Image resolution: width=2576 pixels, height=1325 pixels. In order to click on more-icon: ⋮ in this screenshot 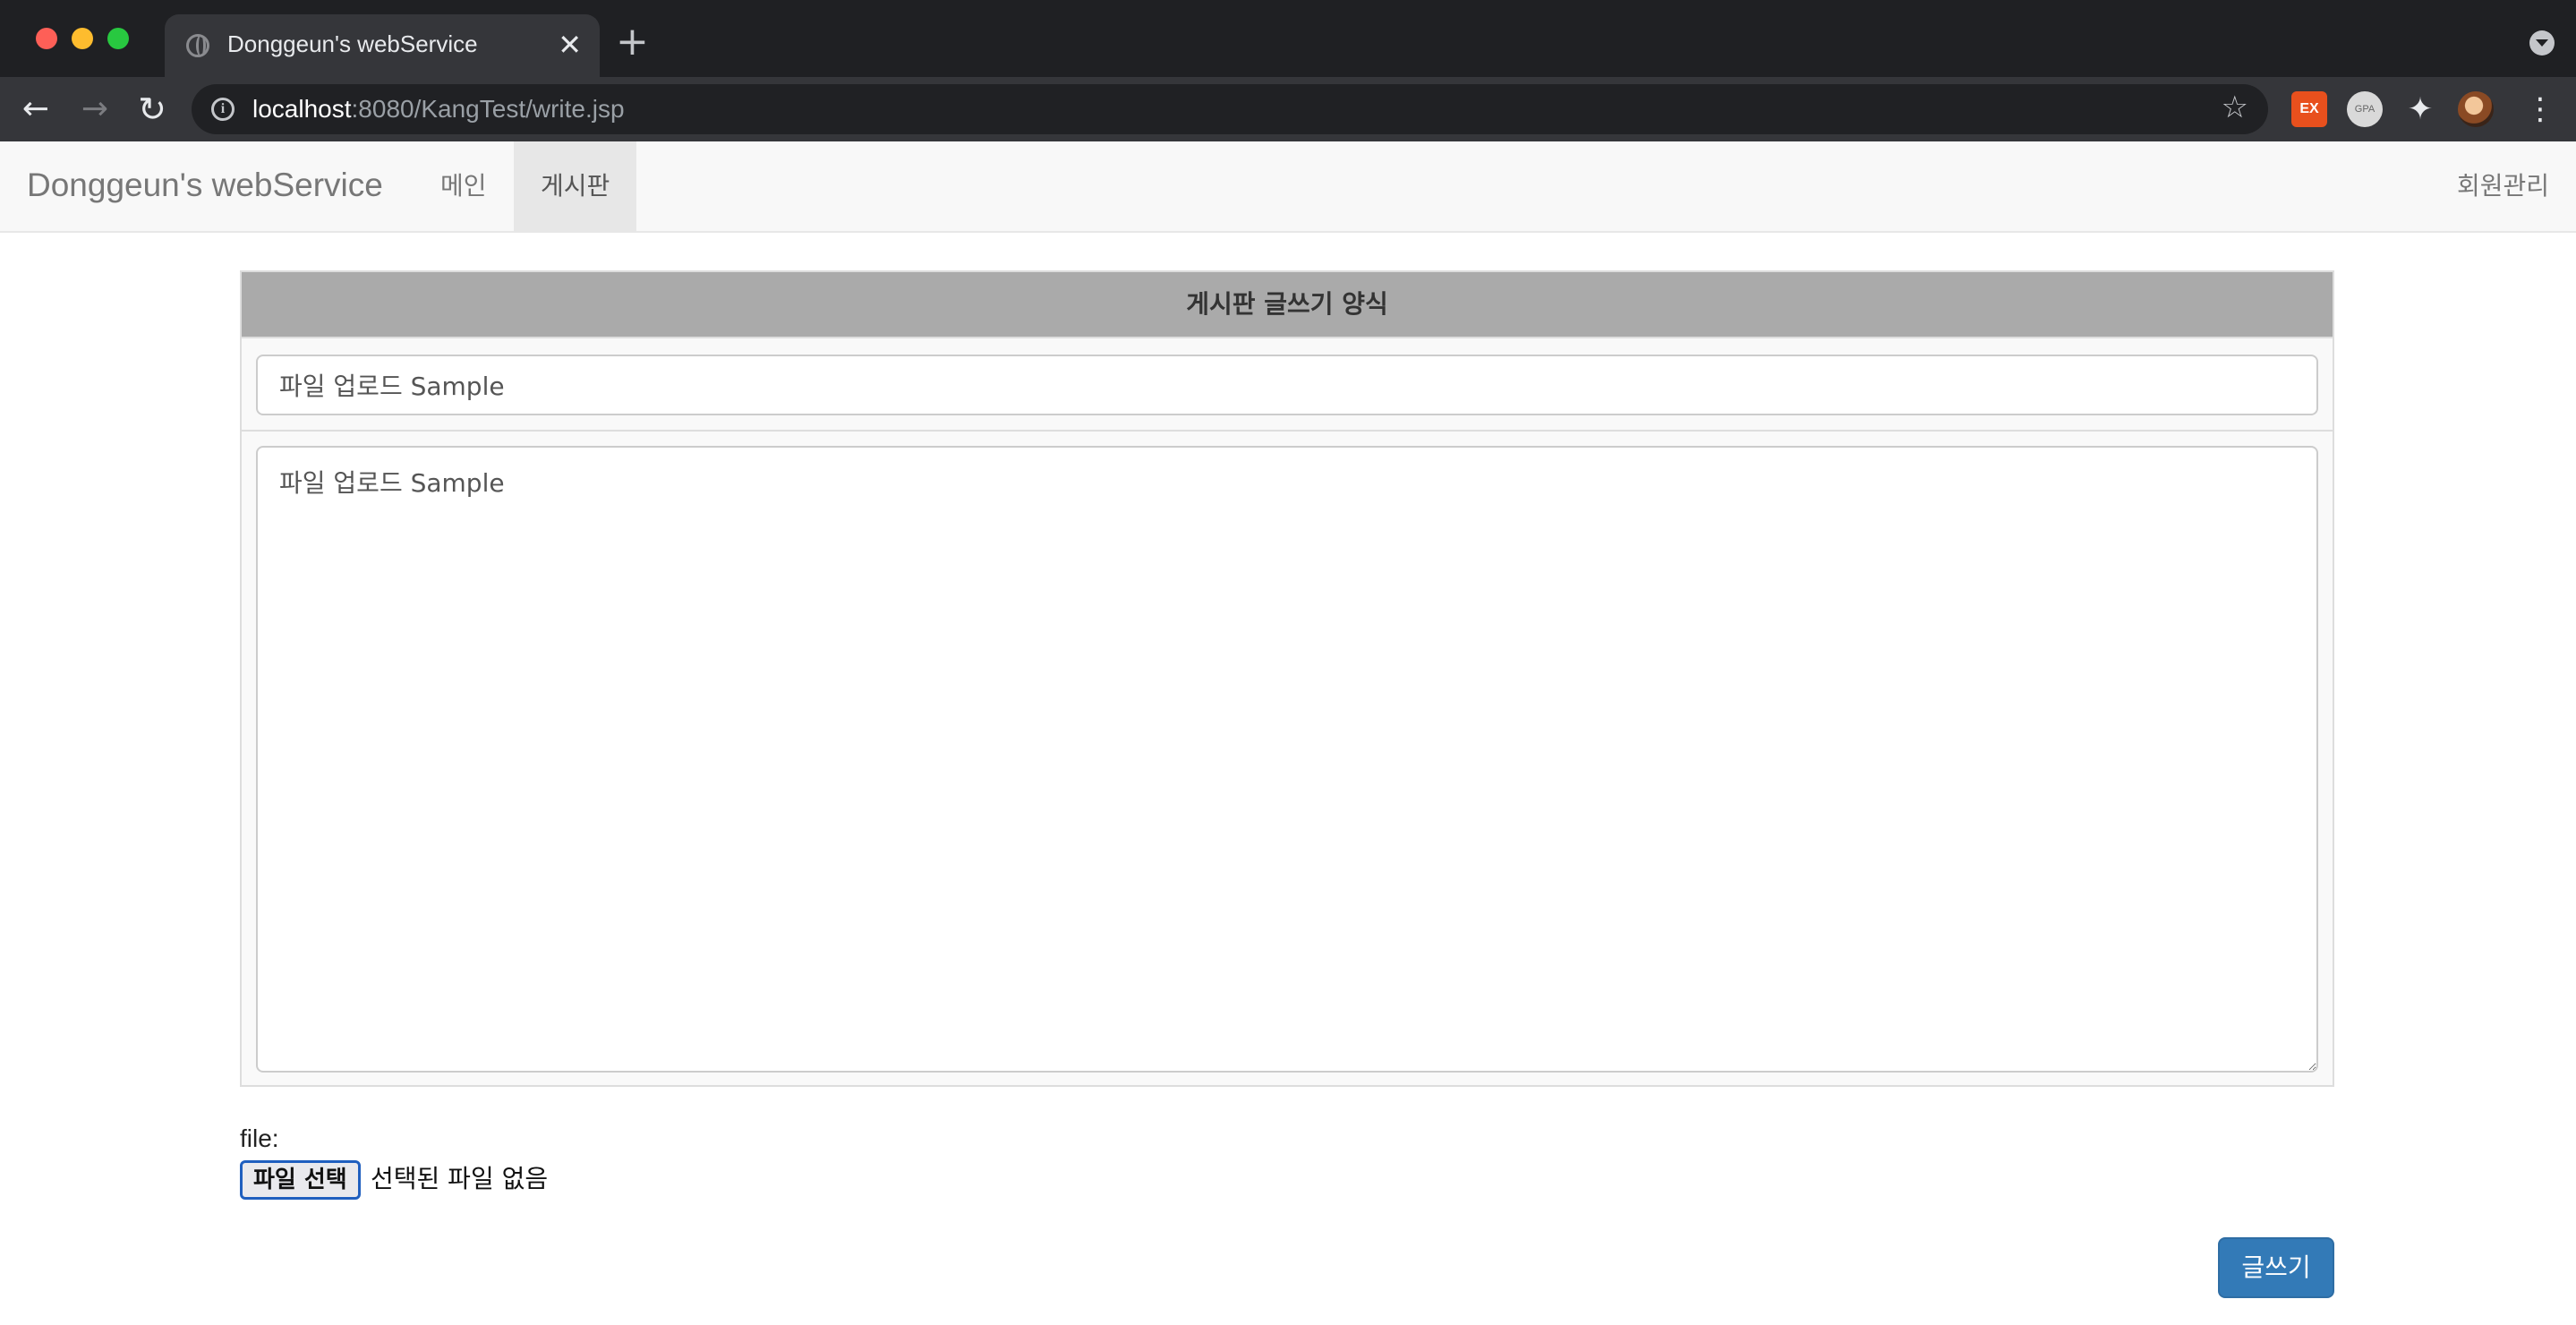, I will do `click(2540, 109)`.